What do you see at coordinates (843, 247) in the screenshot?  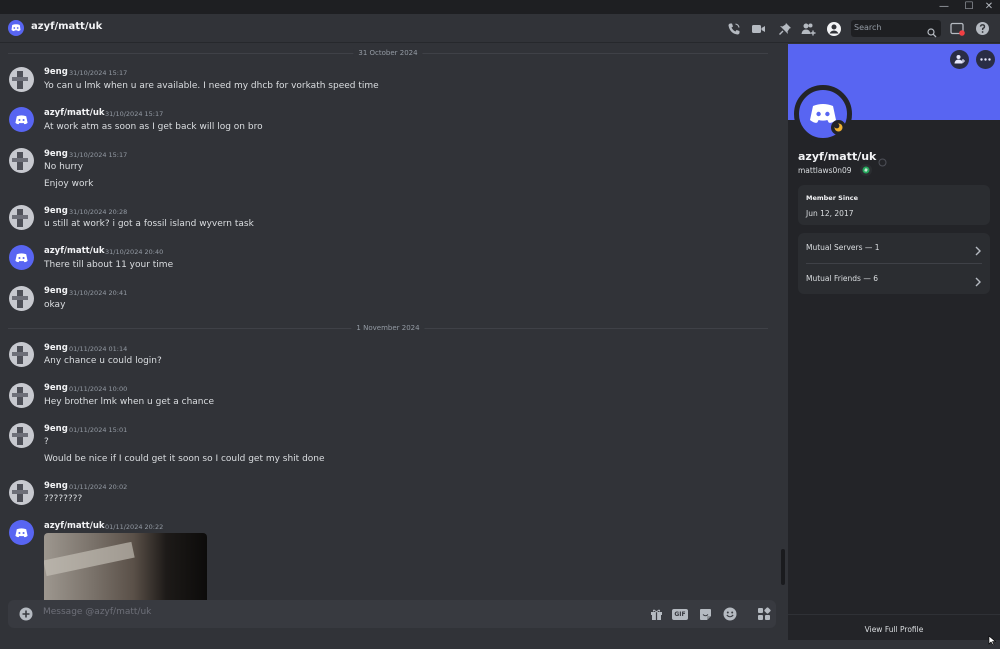 I see `mutual-servers-label: Mutual Servers — 1` at bounding box center [843, 247].